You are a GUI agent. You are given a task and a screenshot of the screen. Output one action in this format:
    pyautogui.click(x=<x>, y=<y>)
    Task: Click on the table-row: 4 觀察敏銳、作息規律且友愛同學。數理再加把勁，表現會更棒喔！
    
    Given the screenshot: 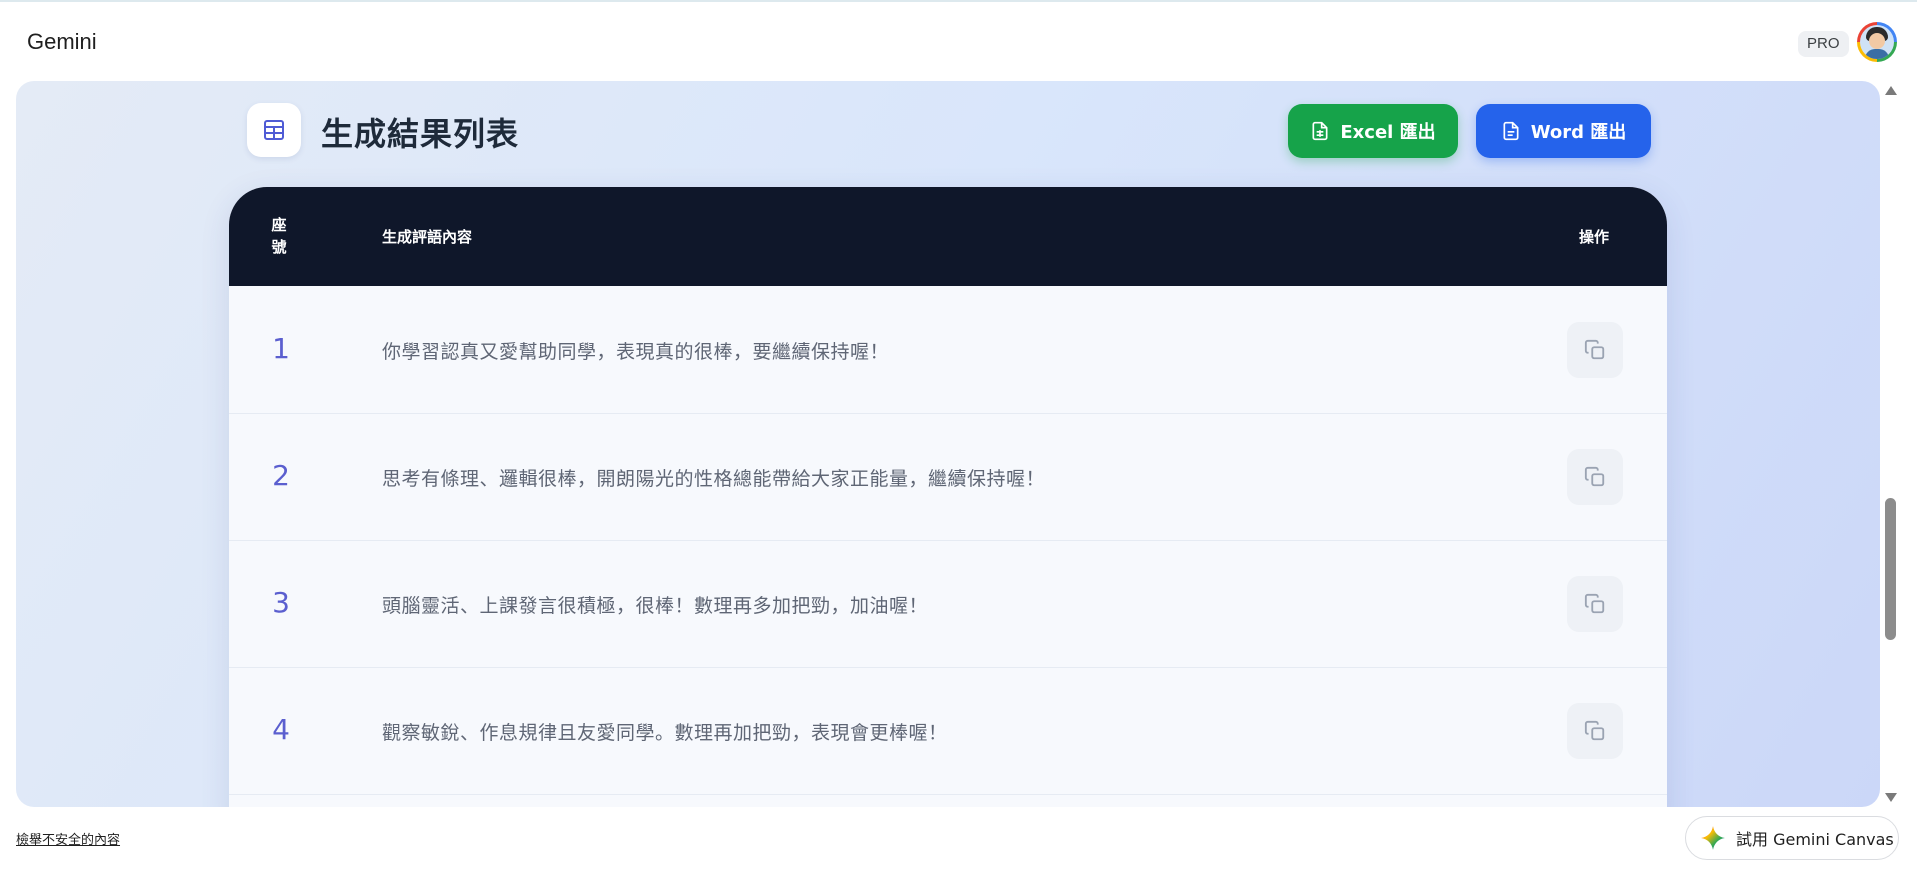 What is the action you would take?
    pyautogui.click(x=948, y=731)
    